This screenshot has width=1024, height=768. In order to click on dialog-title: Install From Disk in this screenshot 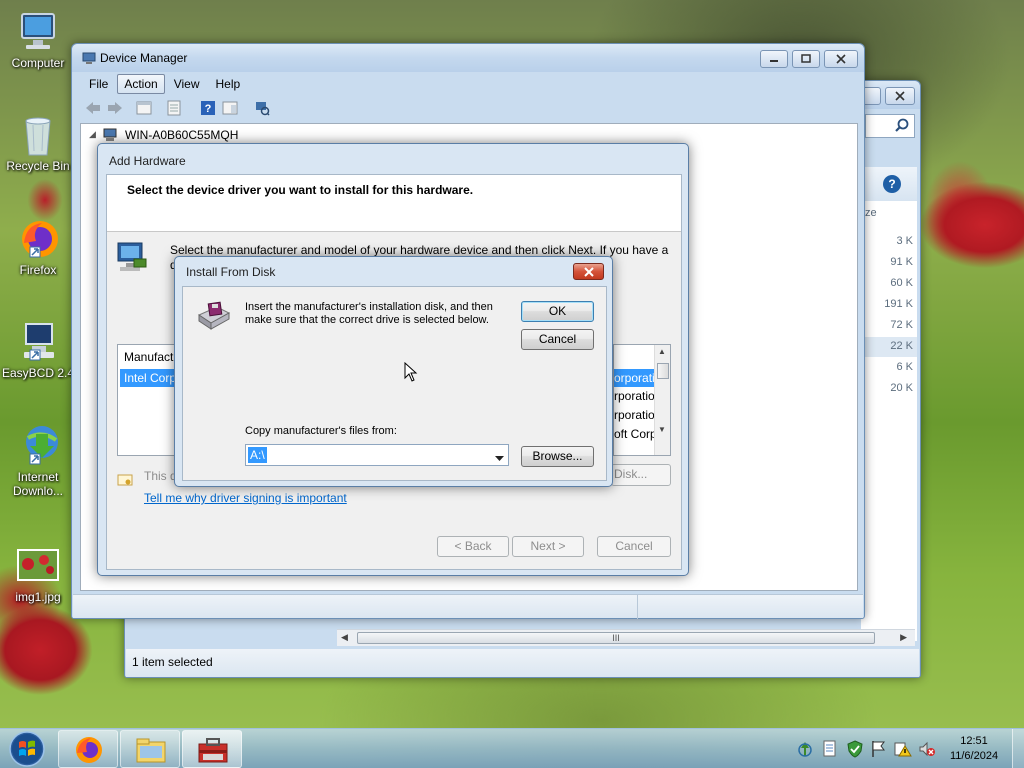, I will do `click(231, 272)`.